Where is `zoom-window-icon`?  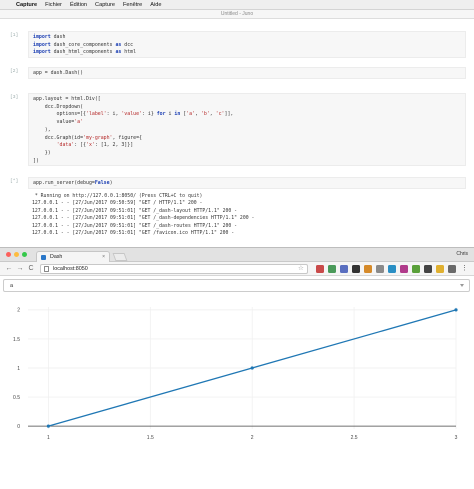
zoom-window-icon is located at coordinates (24, 254).